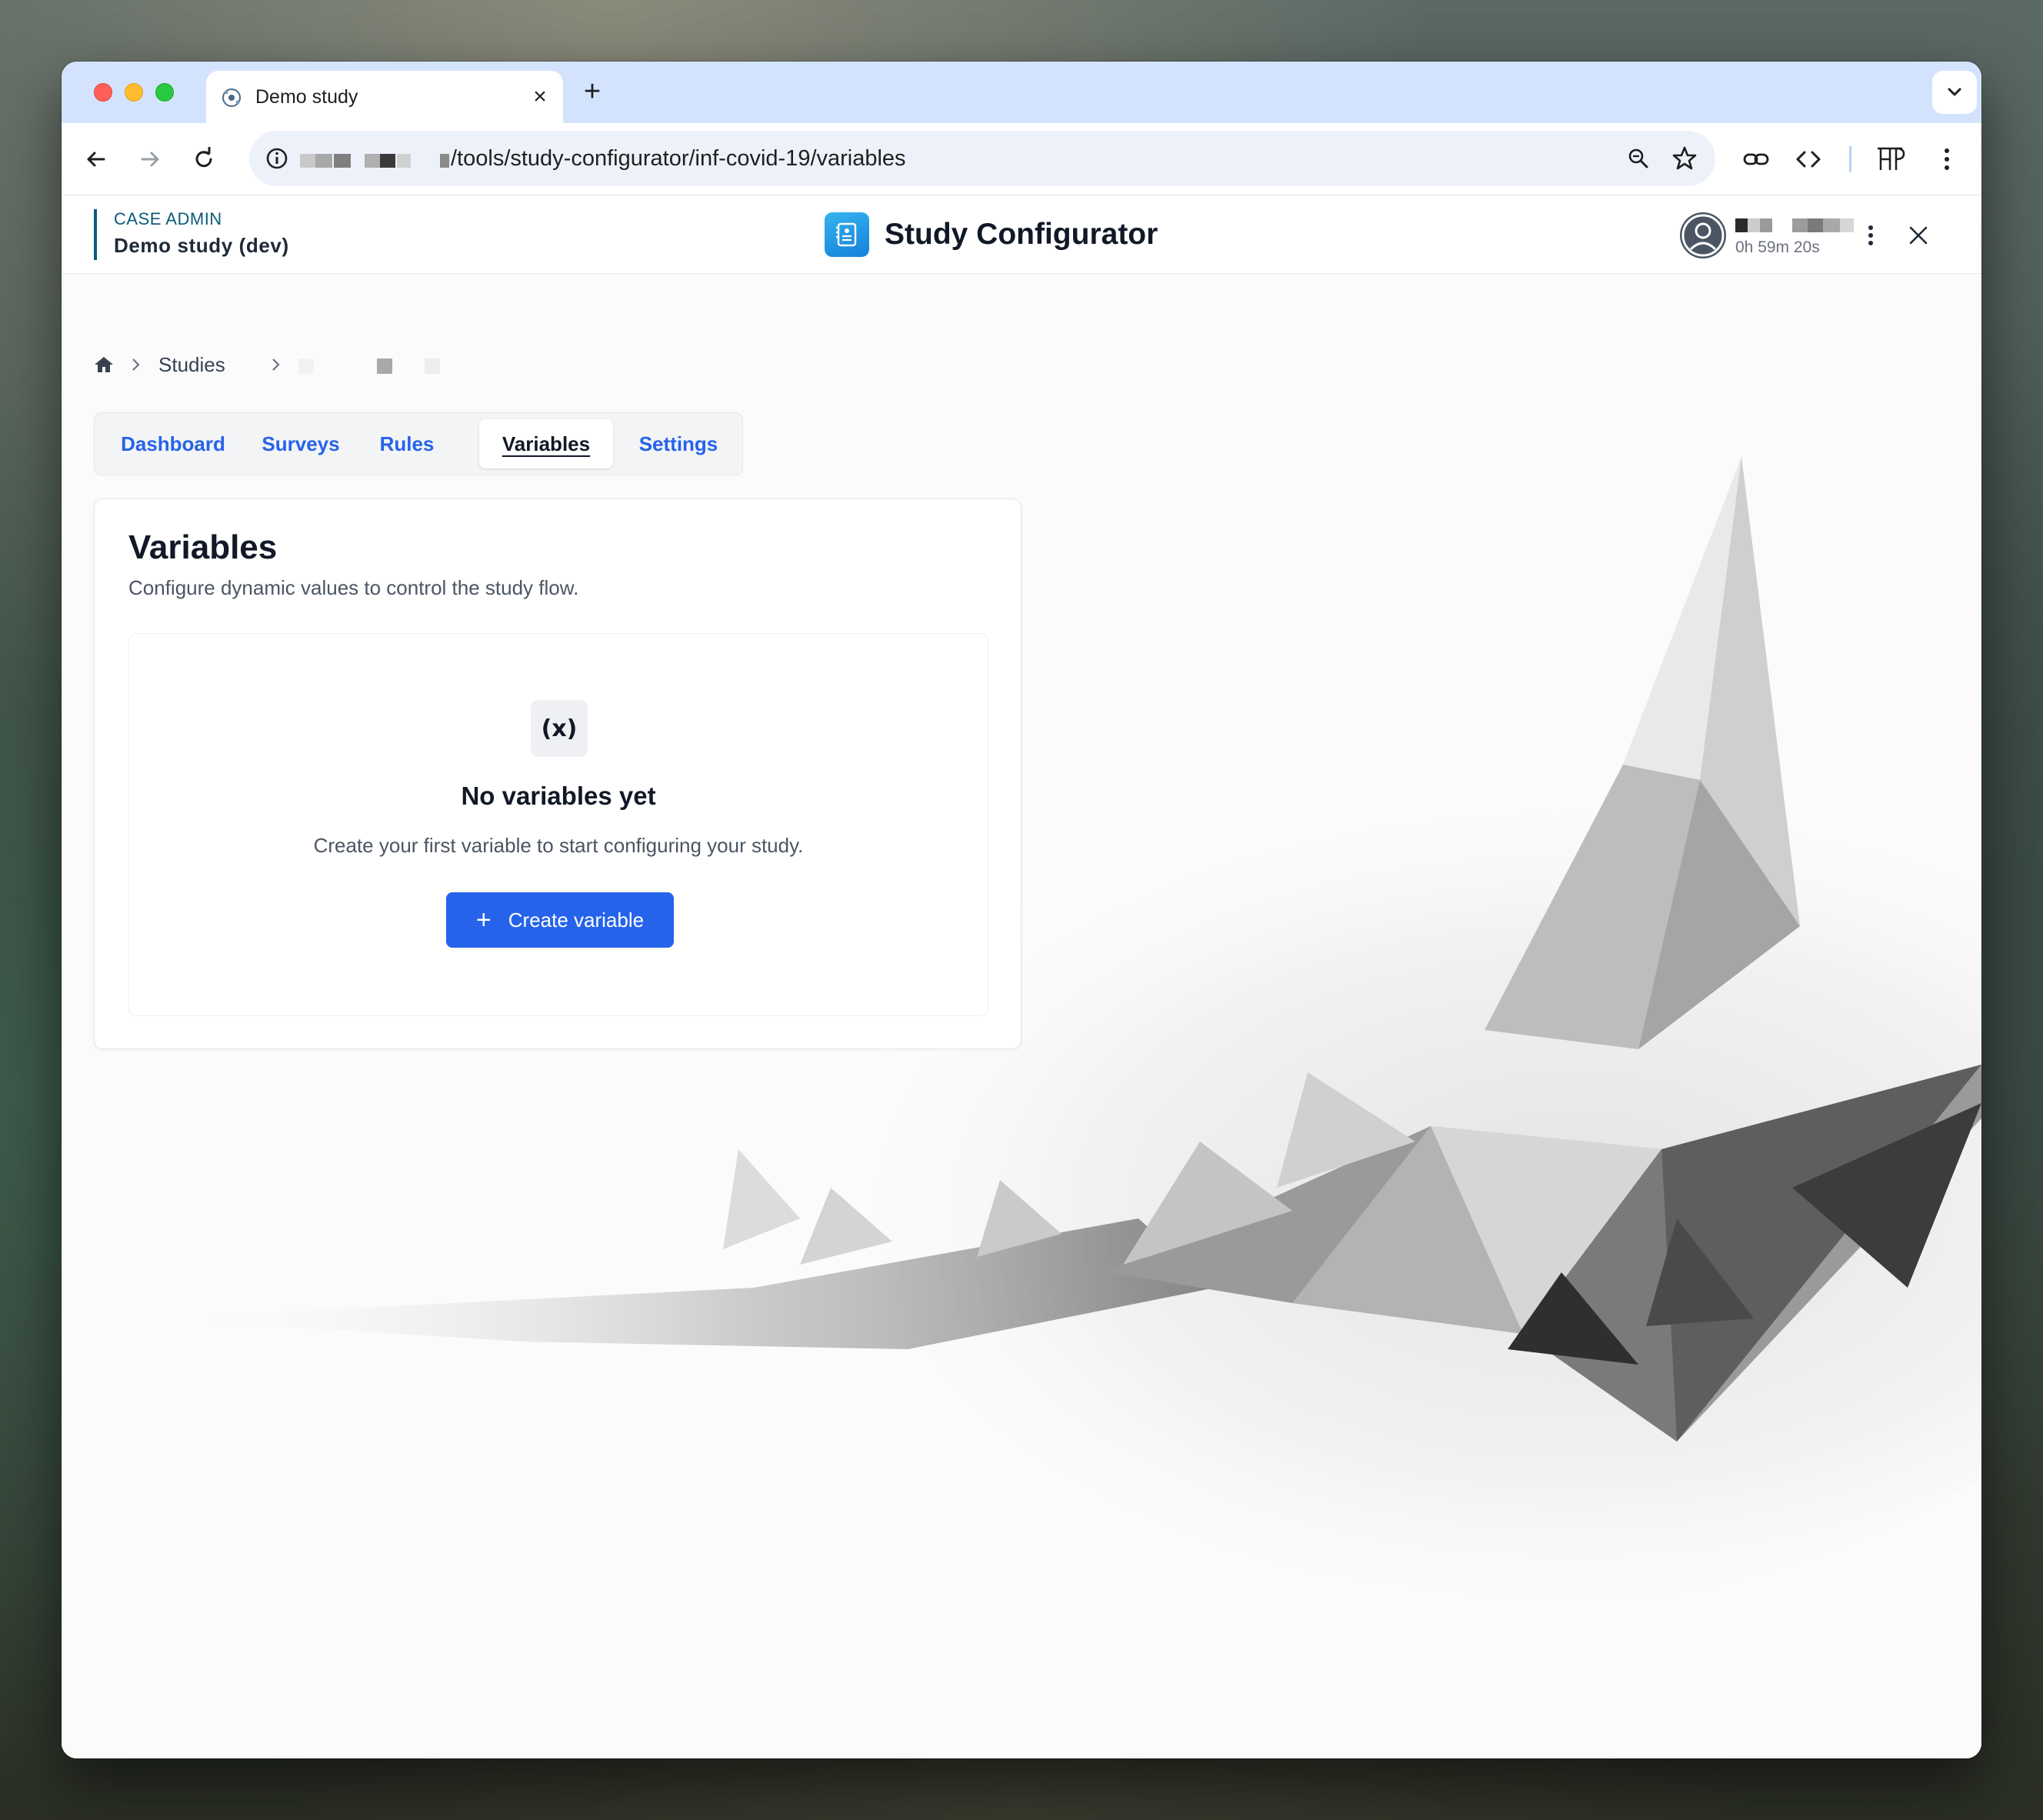 This screenshot has width=2043, height=1820. Describe the element at coordinates (559, 729) in the screenshot. I see `function-variable-icon: (x)` at that location.